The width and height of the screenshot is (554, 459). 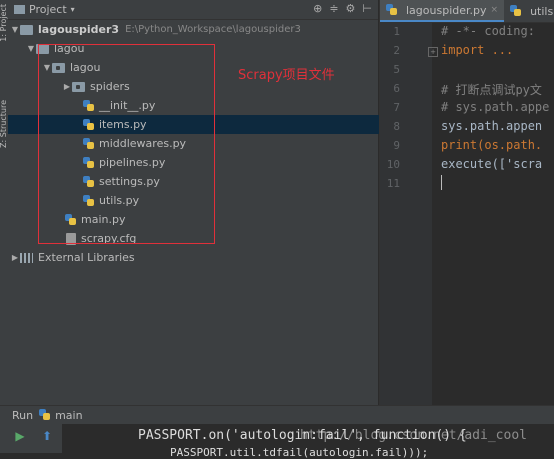 I want to click on line-number: 8, so click(x=396, y=126).